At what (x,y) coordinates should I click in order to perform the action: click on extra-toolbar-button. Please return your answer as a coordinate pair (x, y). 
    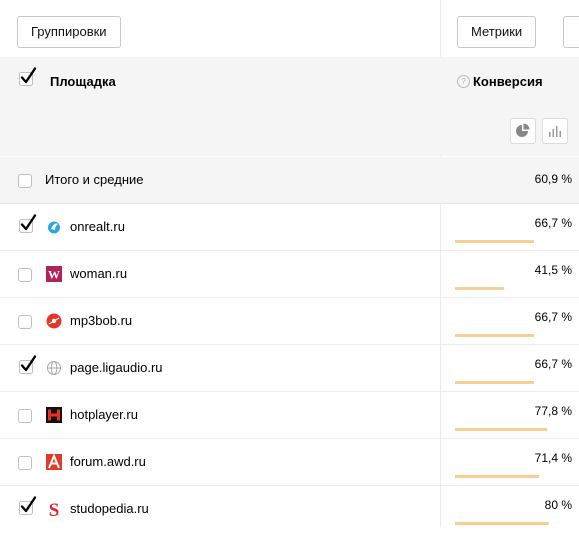
    Looking at the image, I should click on (571, 32).